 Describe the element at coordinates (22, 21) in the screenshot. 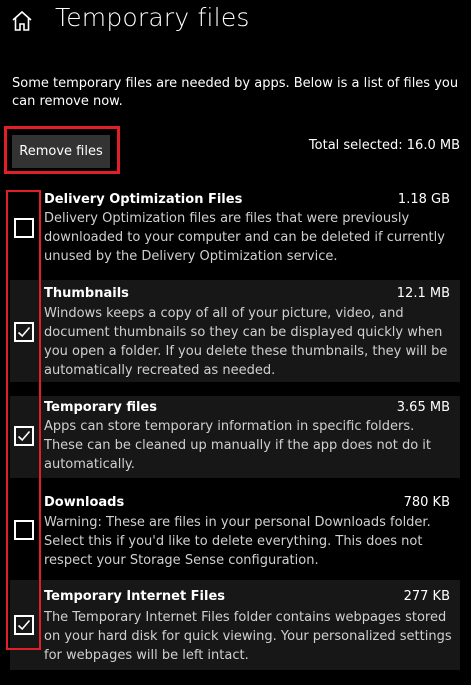

I see `home-icon` at that location.